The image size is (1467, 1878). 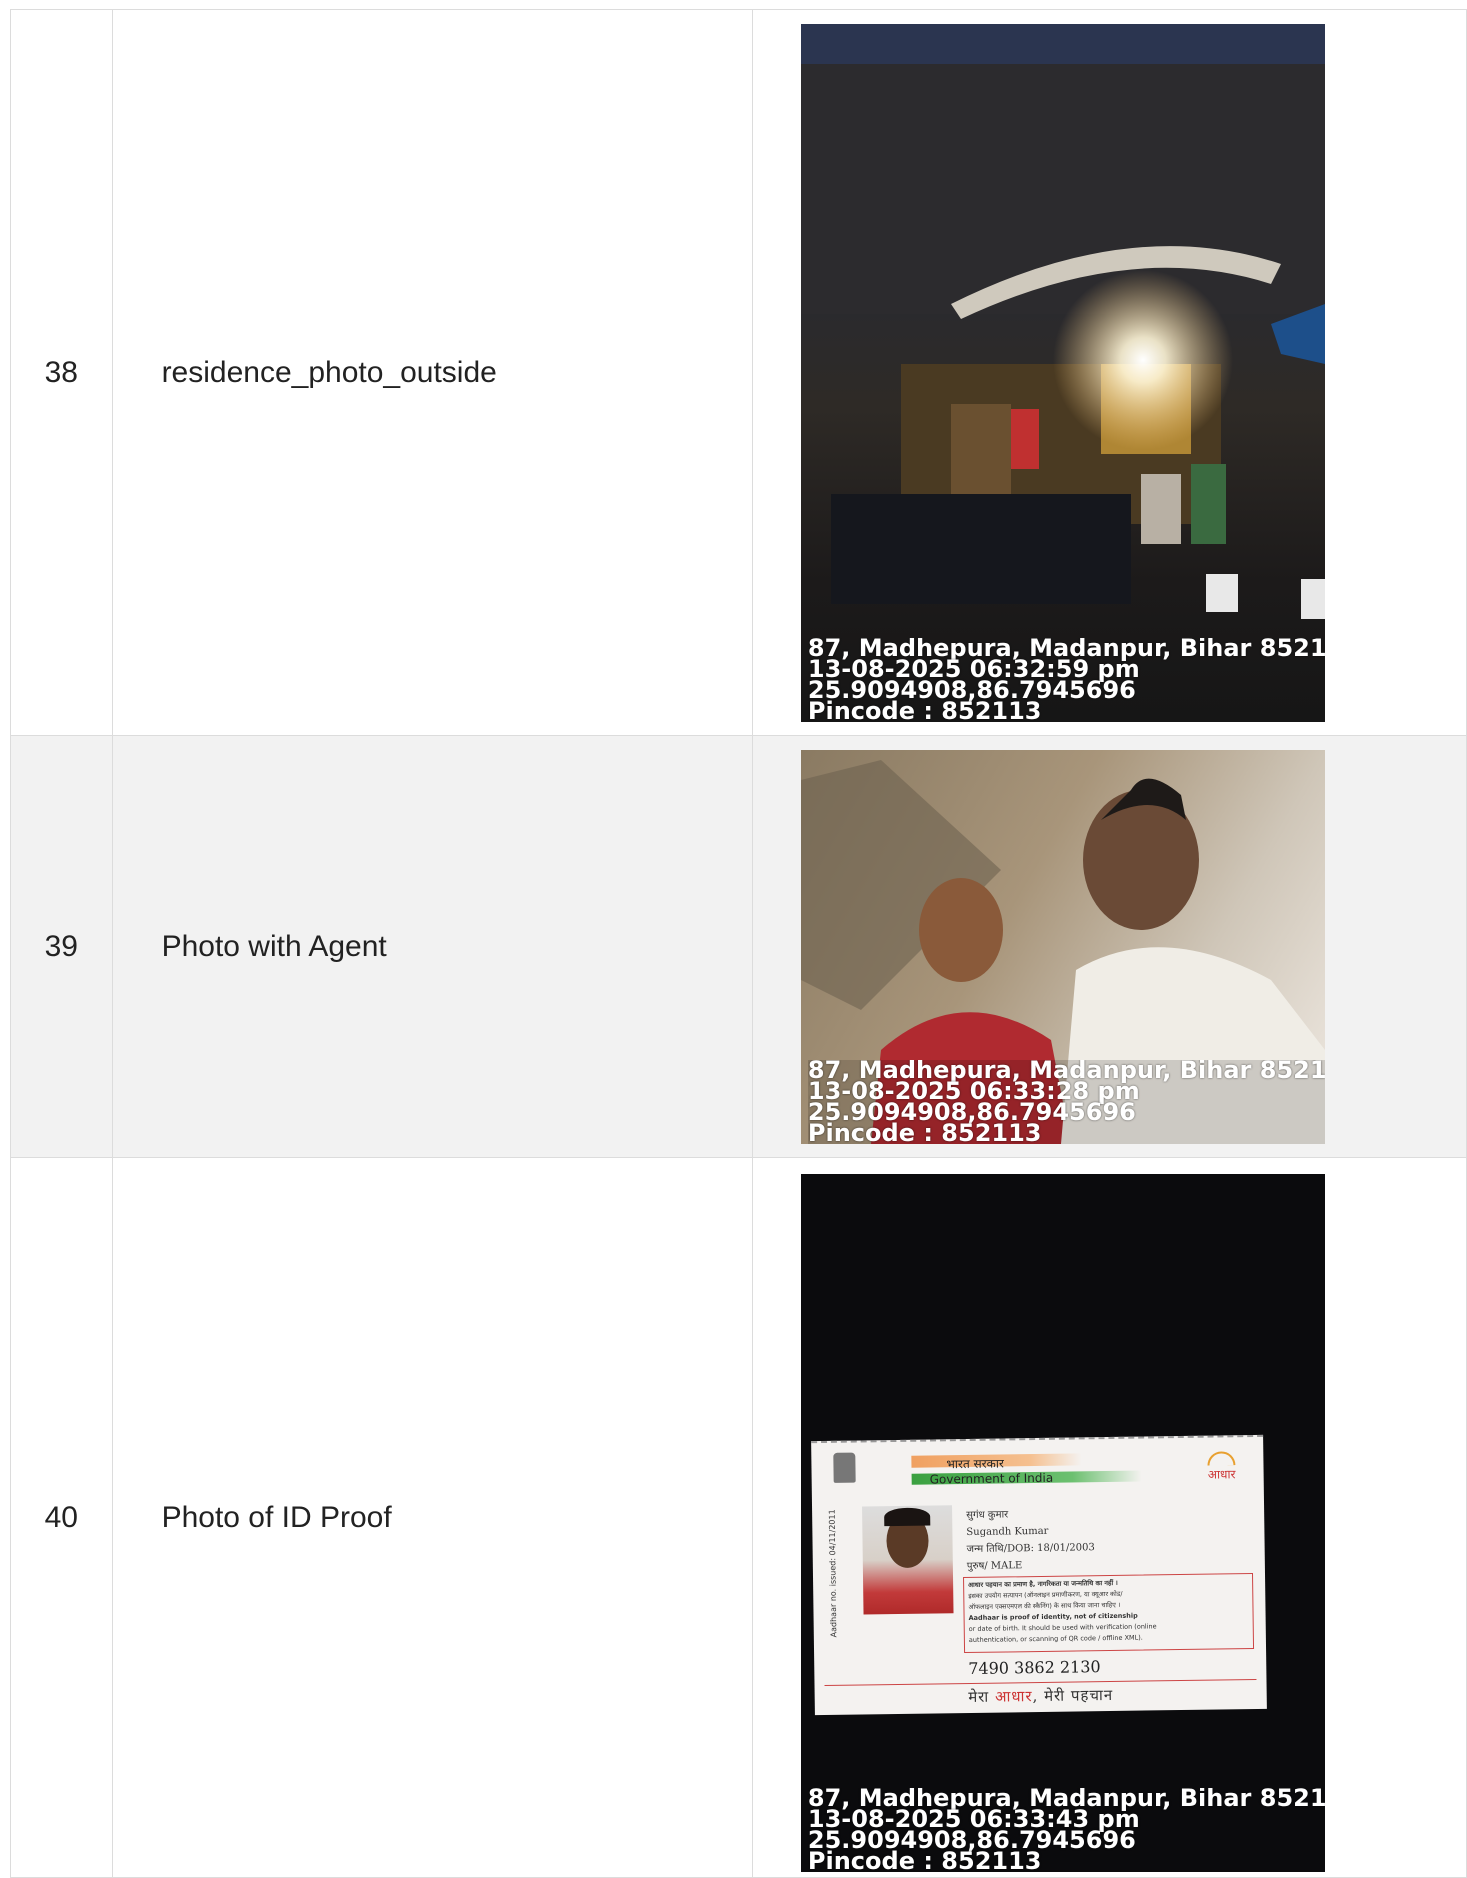 What do you see at coordinates (1073, 1695) in the screenshot?
I see `tagline-part-3: , मेरी पहचान` at bounding box center [1073, 1695].